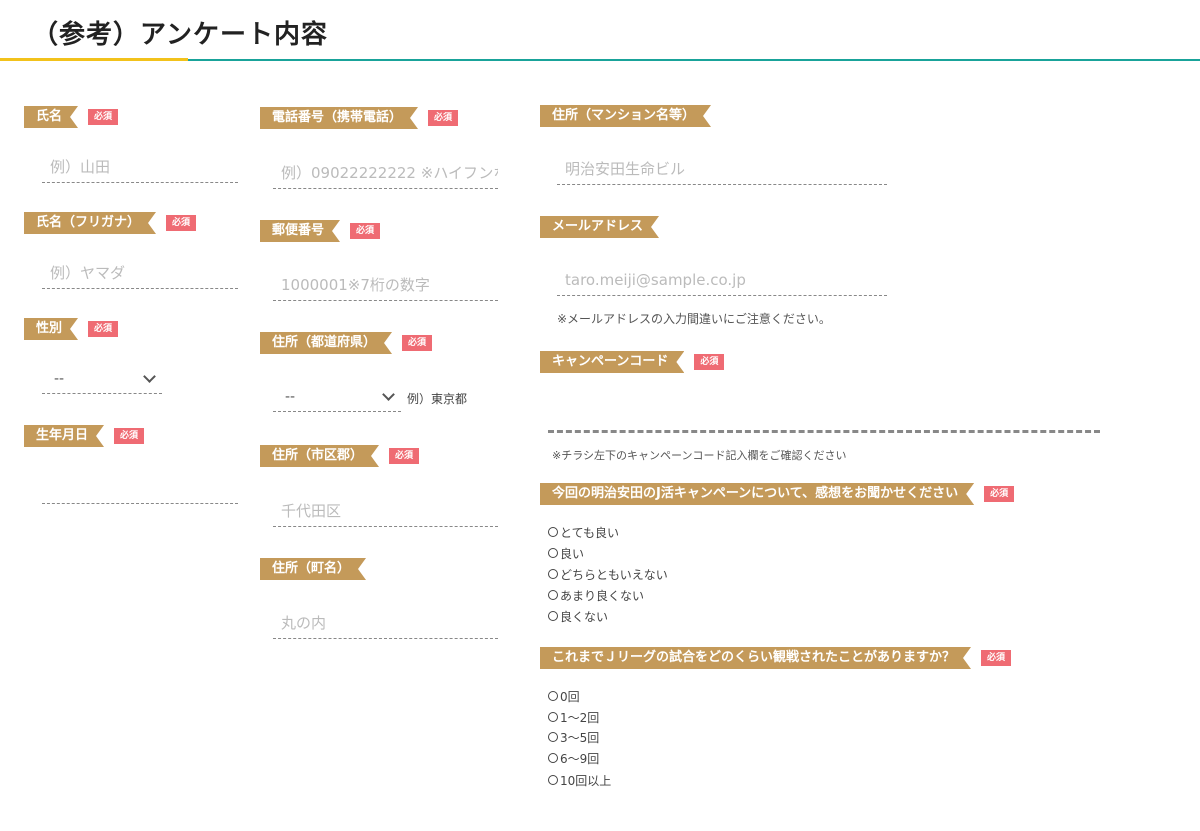 The width and height of the screenshot is (1200, 831). I want to click on phone-label-row: 電話番号（携帯電話） 必須, so click(359, 118).